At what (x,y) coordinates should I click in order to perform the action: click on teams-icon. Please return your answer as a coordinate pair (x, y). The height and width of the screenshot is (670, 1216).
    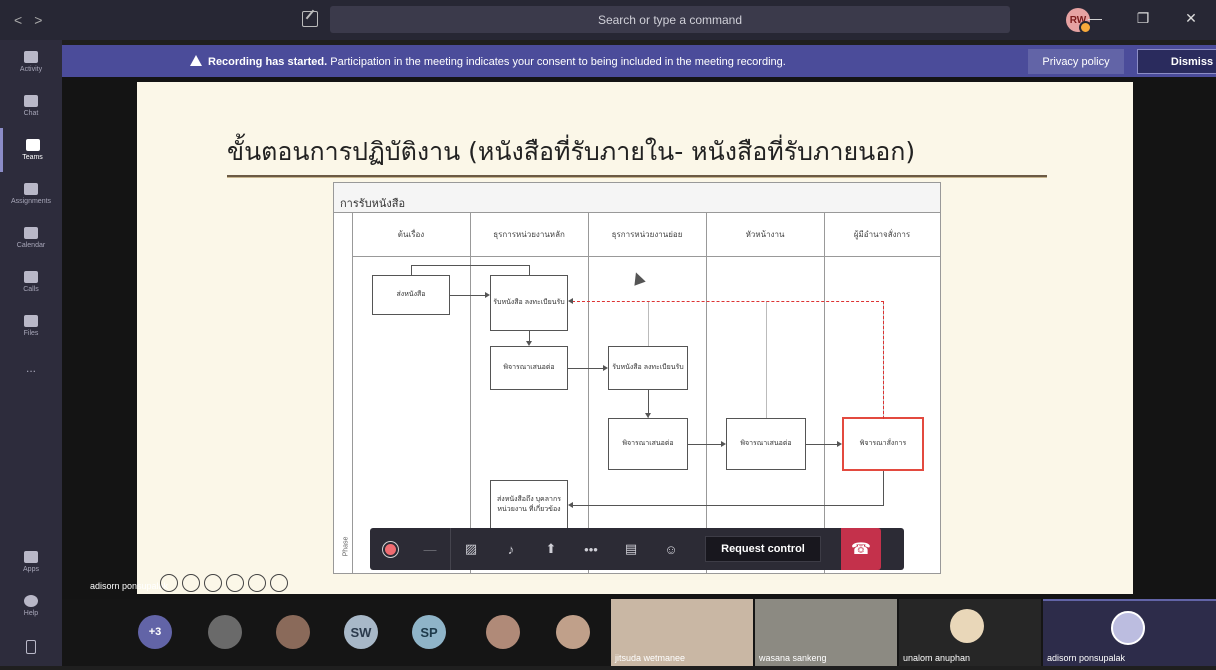
    Looking at the image, I should click on (32, 145).